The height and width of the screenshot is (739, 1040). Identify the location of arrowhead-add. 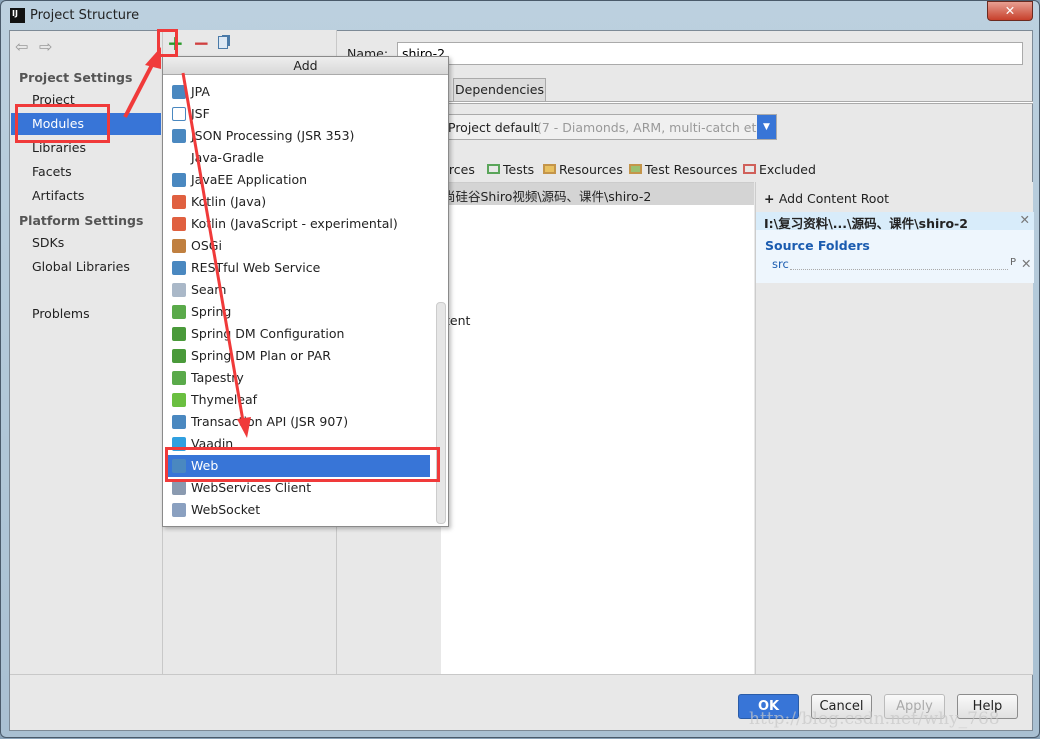
(153, 58).